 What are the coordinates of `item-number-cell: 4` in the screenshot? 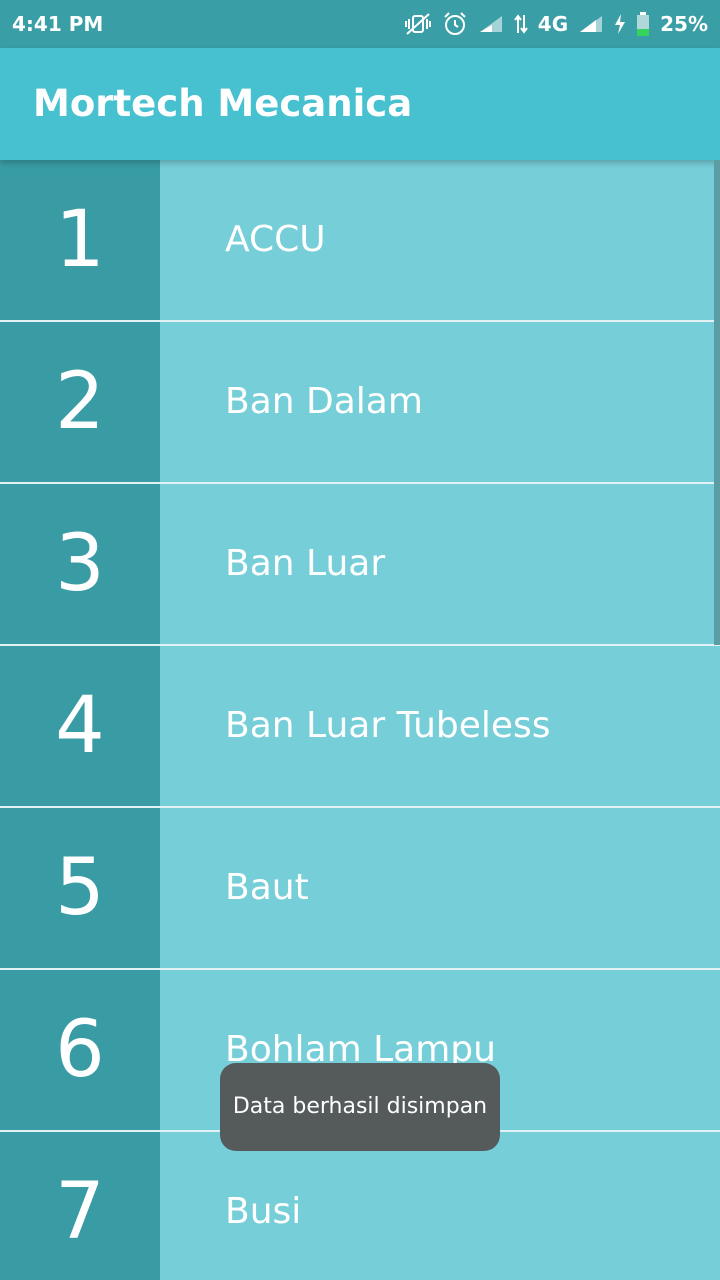 It's located at (80, 726).